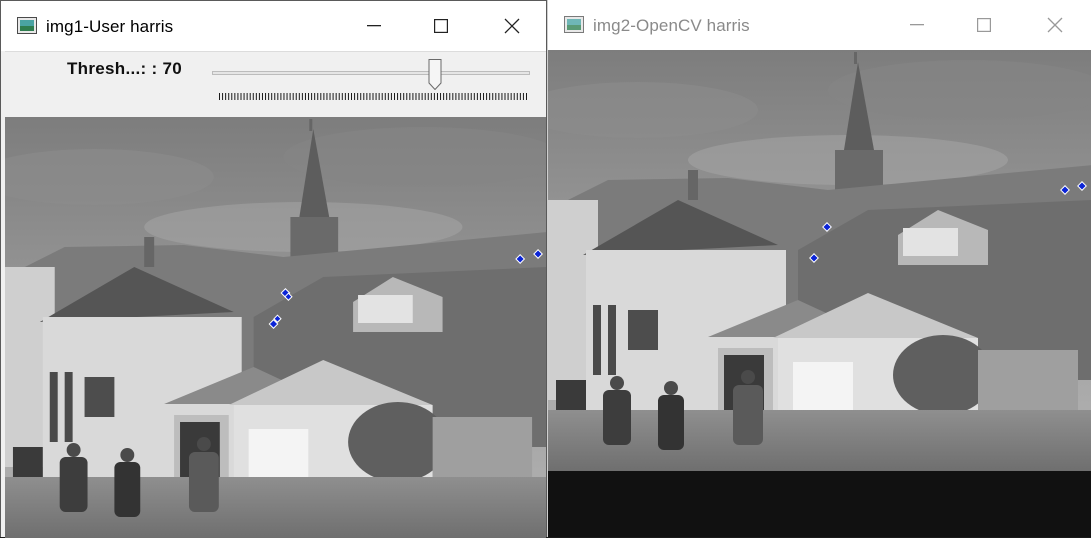 The width and height of the screenshot is (1091, 538). I want to click on window-title: img1-User harris, so click(110, 26).